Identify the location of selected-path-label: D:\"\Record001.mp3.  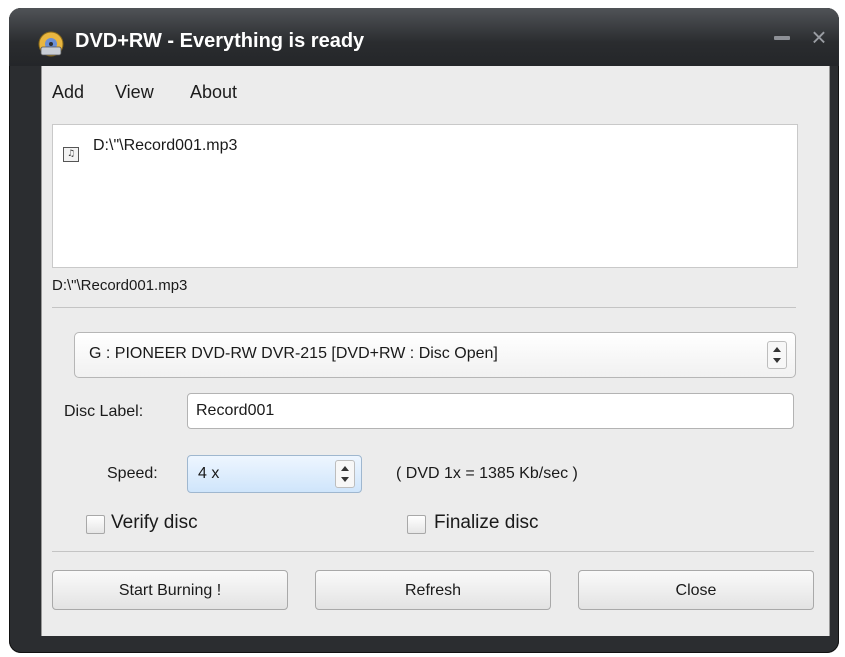
(120, 285).